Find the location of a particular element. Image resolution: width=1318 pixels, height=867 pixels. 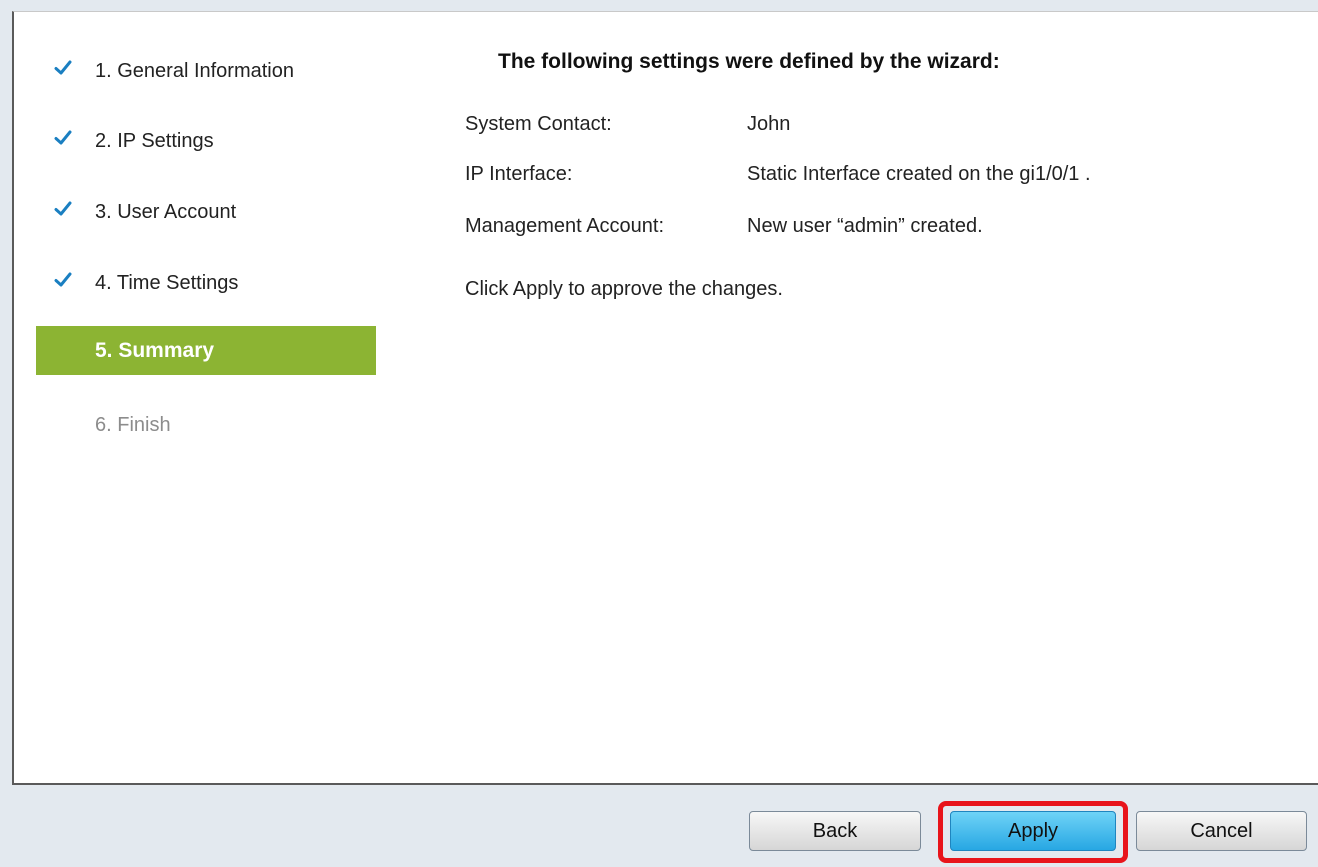

step-finish: 6. Finish is located at coordinates (184, 424).